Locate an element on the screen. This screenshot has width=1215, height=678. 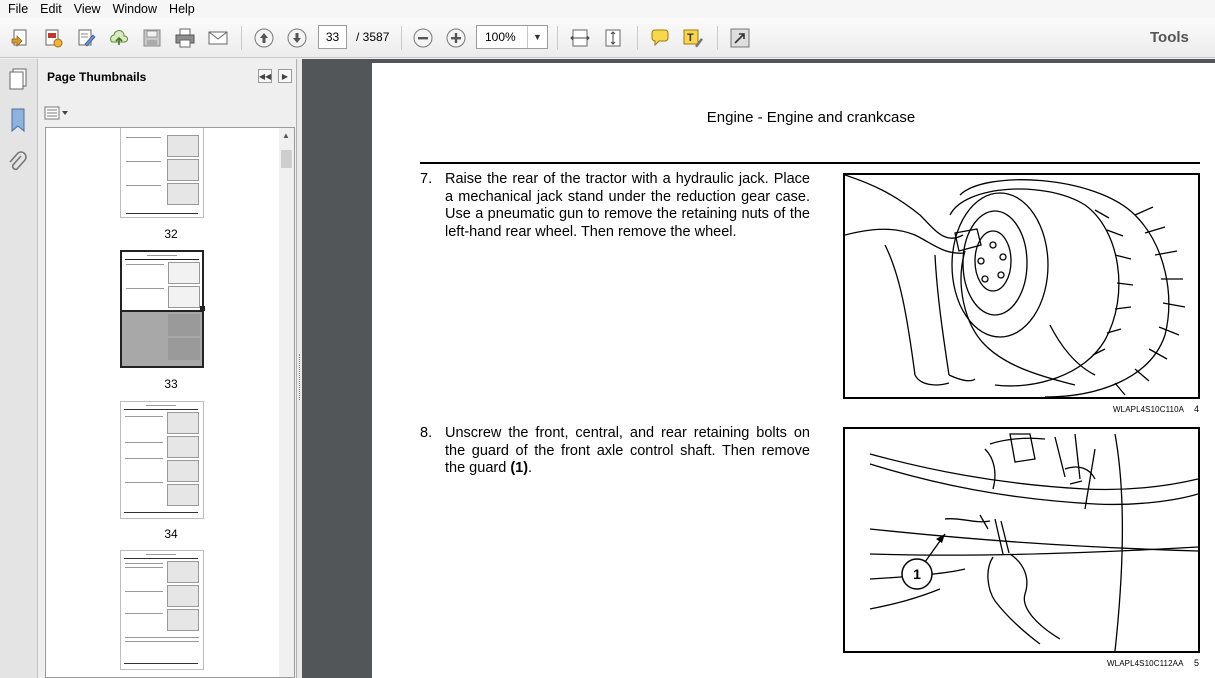
scroll-up-icon: ▲ is located at coordinates (286, 135).